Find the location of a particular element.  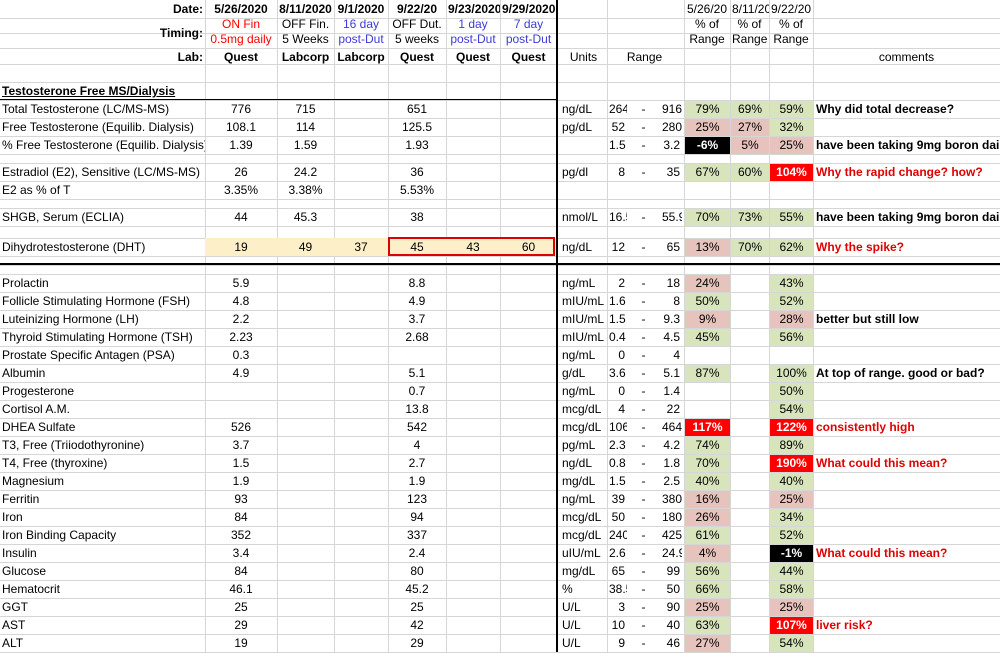

lab-value: 8.8 is located at coordinates (417, 283).